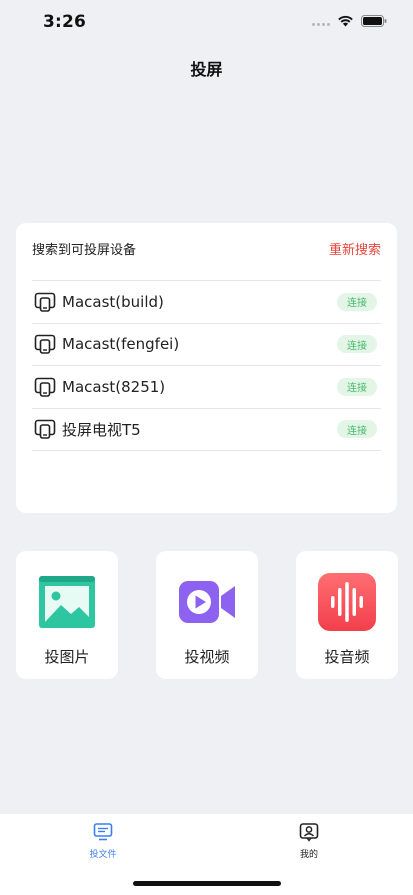 The width and height of the screenshot is (413, 895). Describe the element at coordinates (374, 21) in the screenshot. I see `battery-icon` at that location.